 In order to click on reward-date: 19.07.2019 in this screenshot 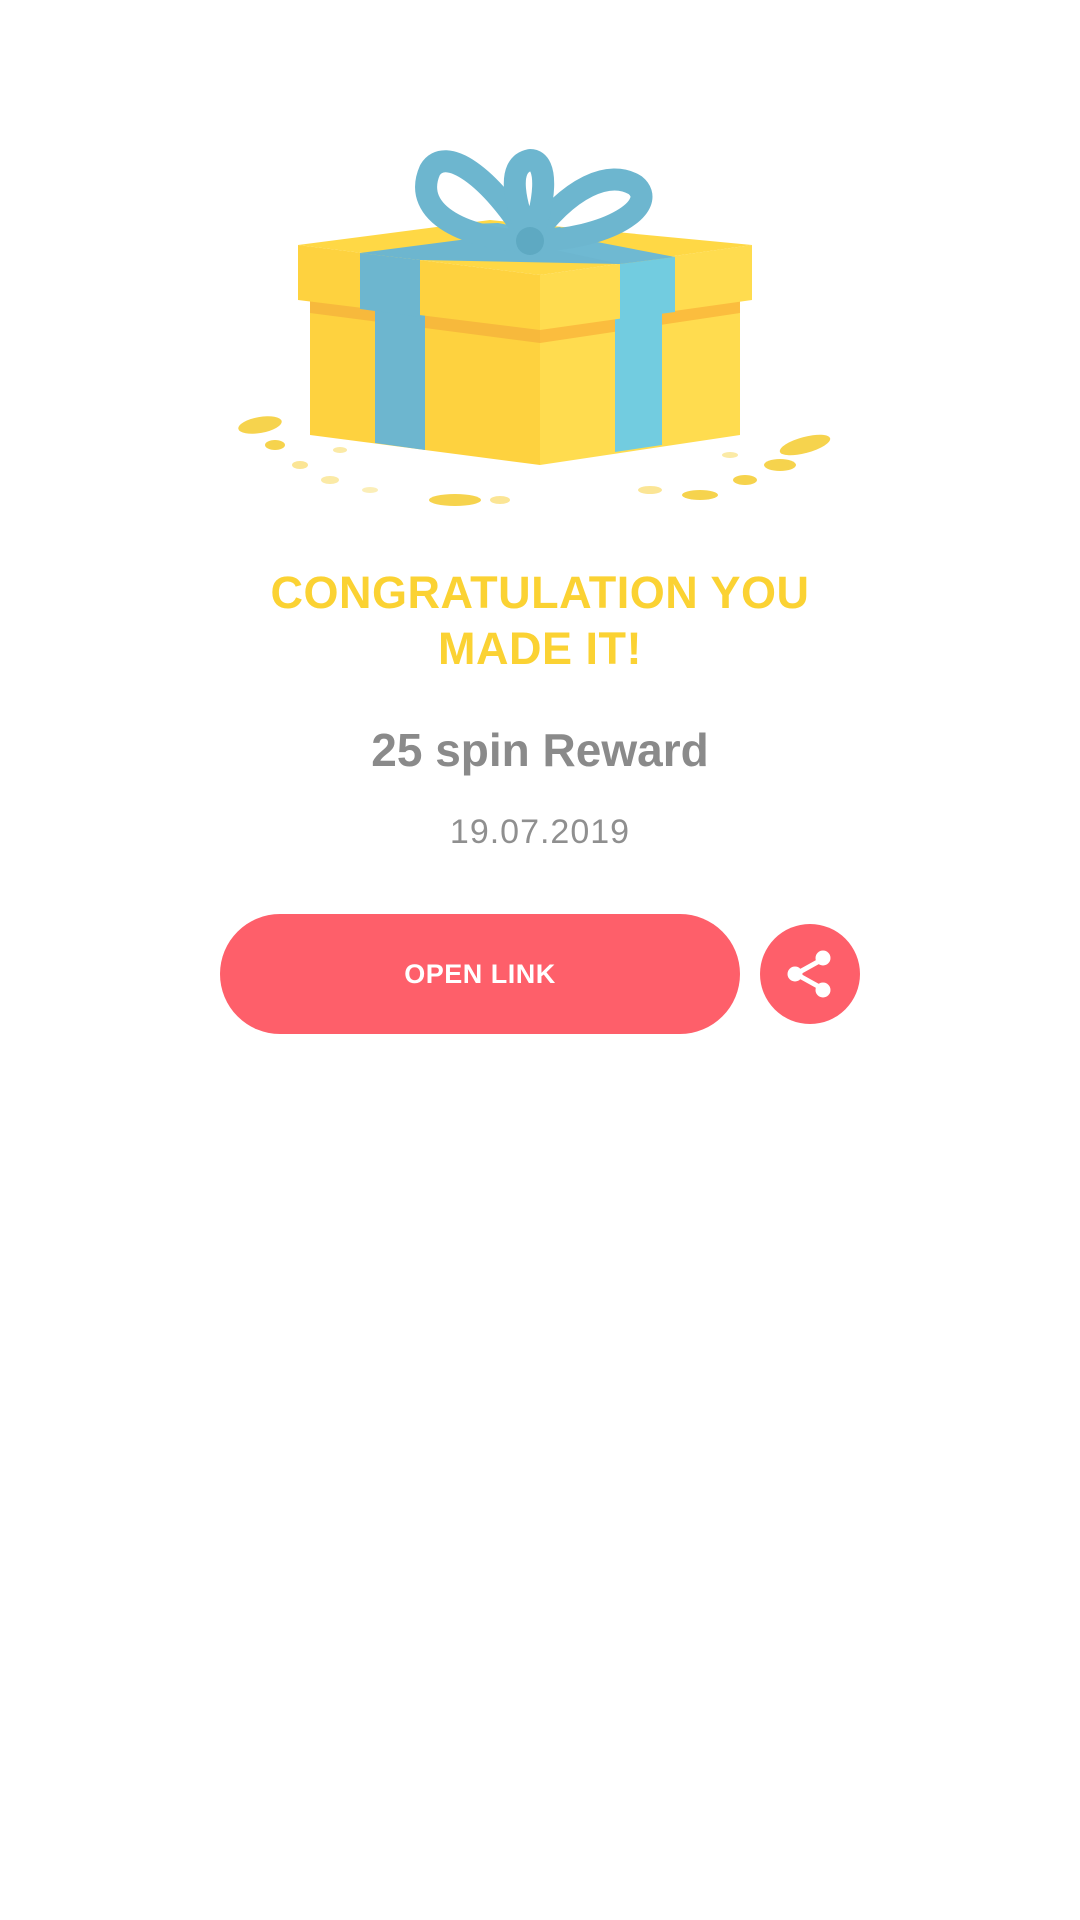, I will do `click(540, 832)`.